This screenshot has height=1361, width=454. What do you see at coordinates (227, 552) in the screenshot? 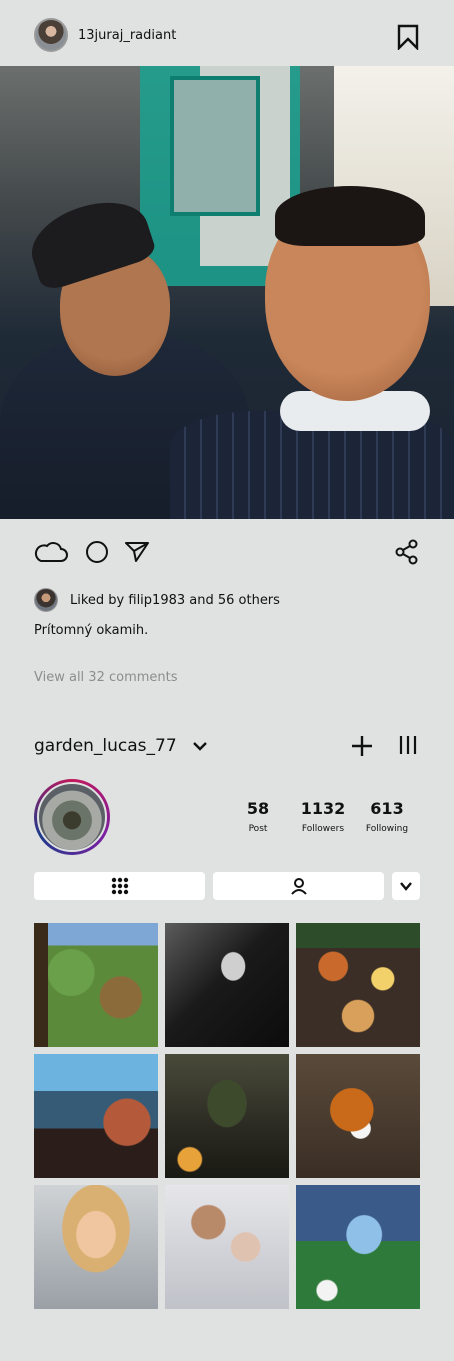
I see `post-actions` at bounding box center [227, 552].